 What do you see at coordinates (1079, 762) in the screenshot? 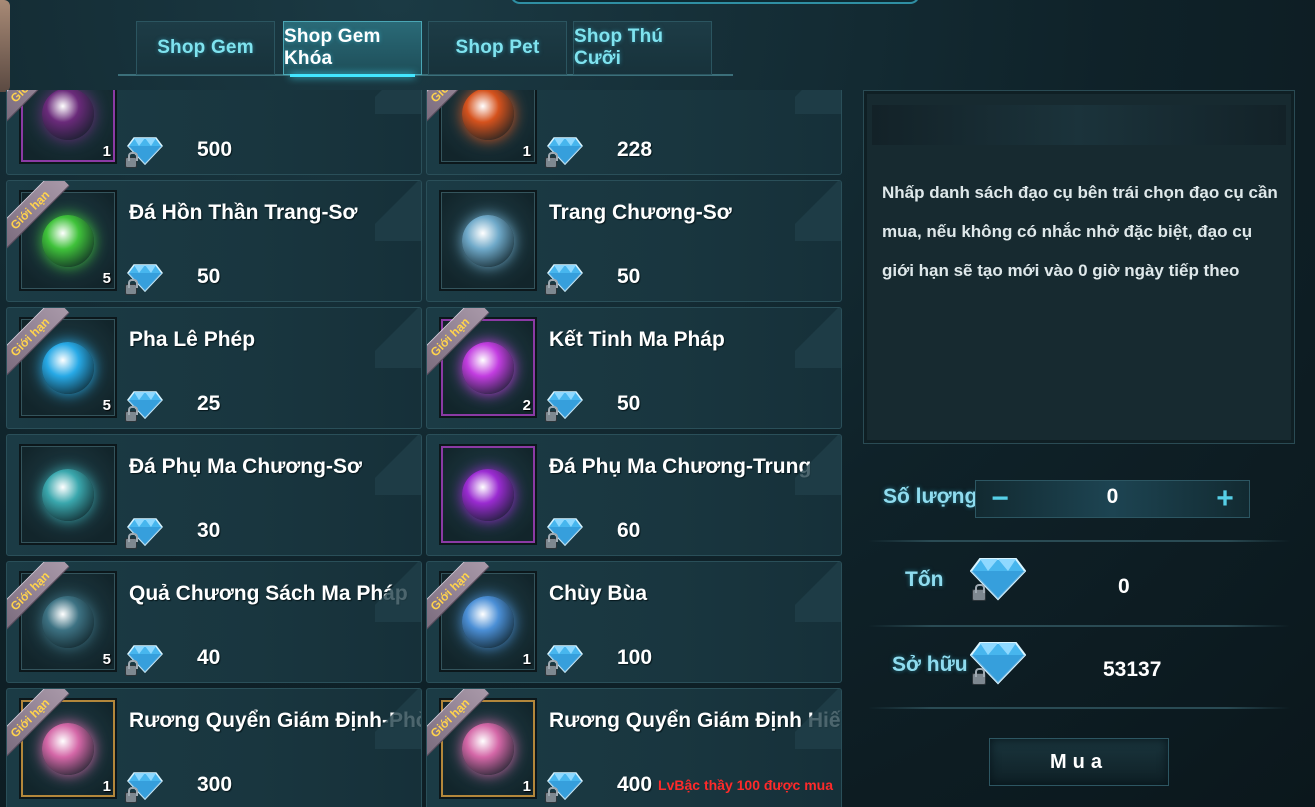
I see `buy-button: Mua` at bounding box center [1079, 762].